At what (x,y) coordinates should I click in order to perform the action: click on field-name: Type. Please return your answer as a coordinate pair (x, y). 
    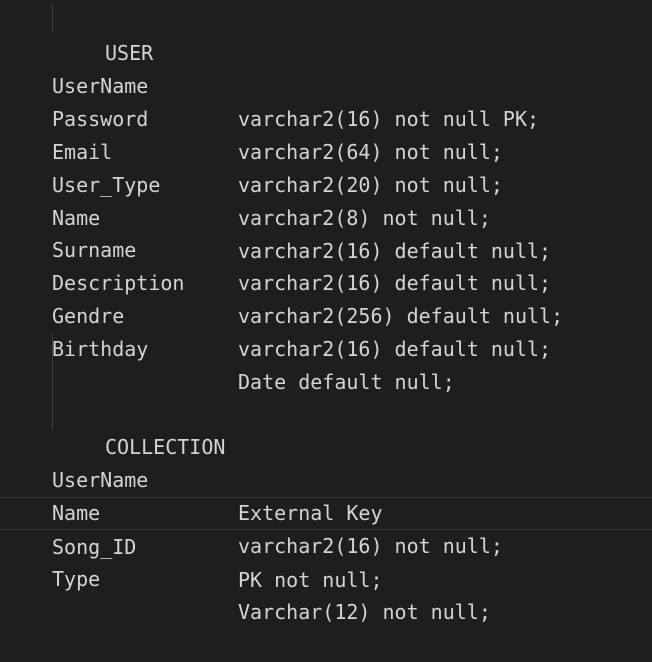
    Looking at the image, I should click on (76, 579).